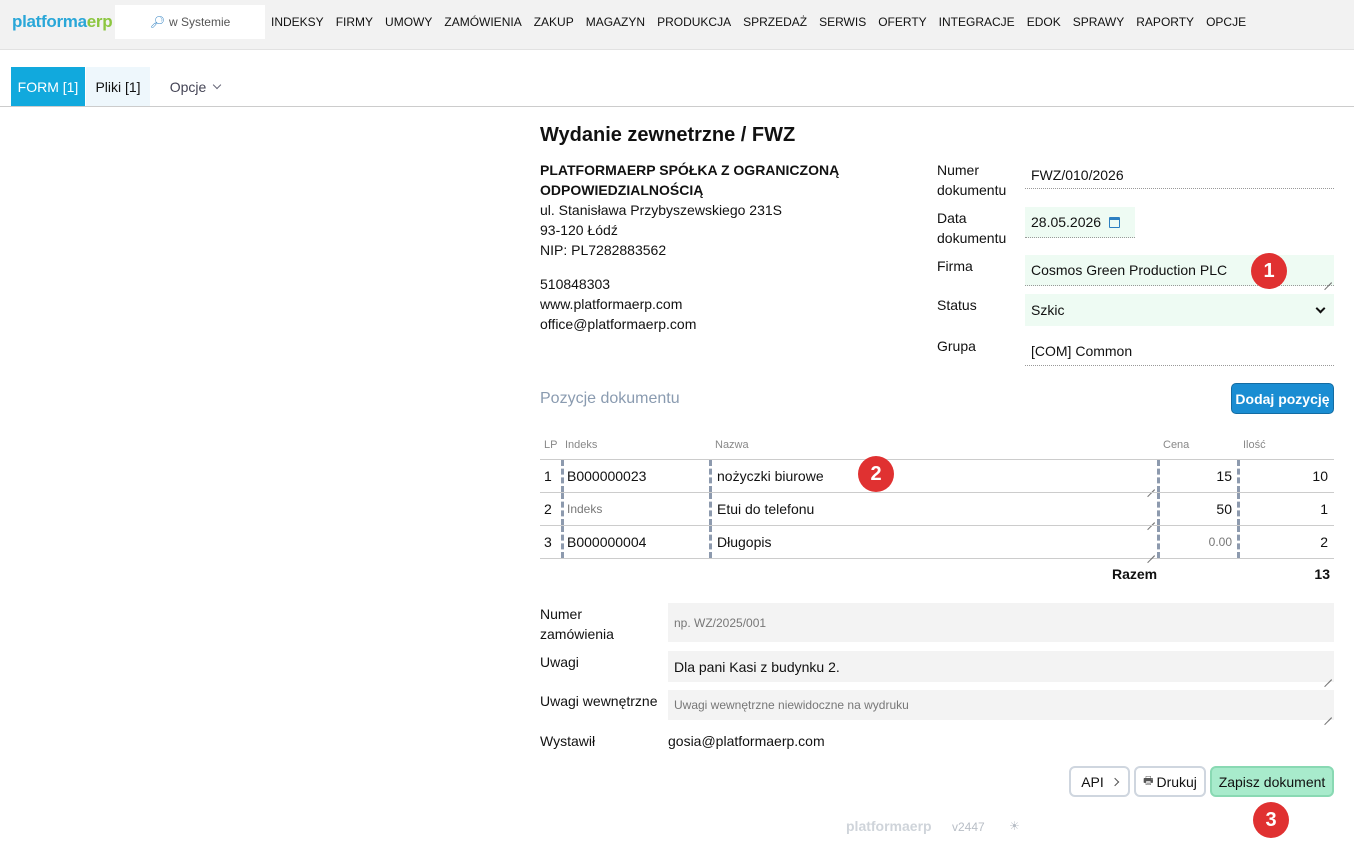 This screenshot has width=1354, height=843. I want to click on row-ilosc-input: 1, so click(1287, 509).